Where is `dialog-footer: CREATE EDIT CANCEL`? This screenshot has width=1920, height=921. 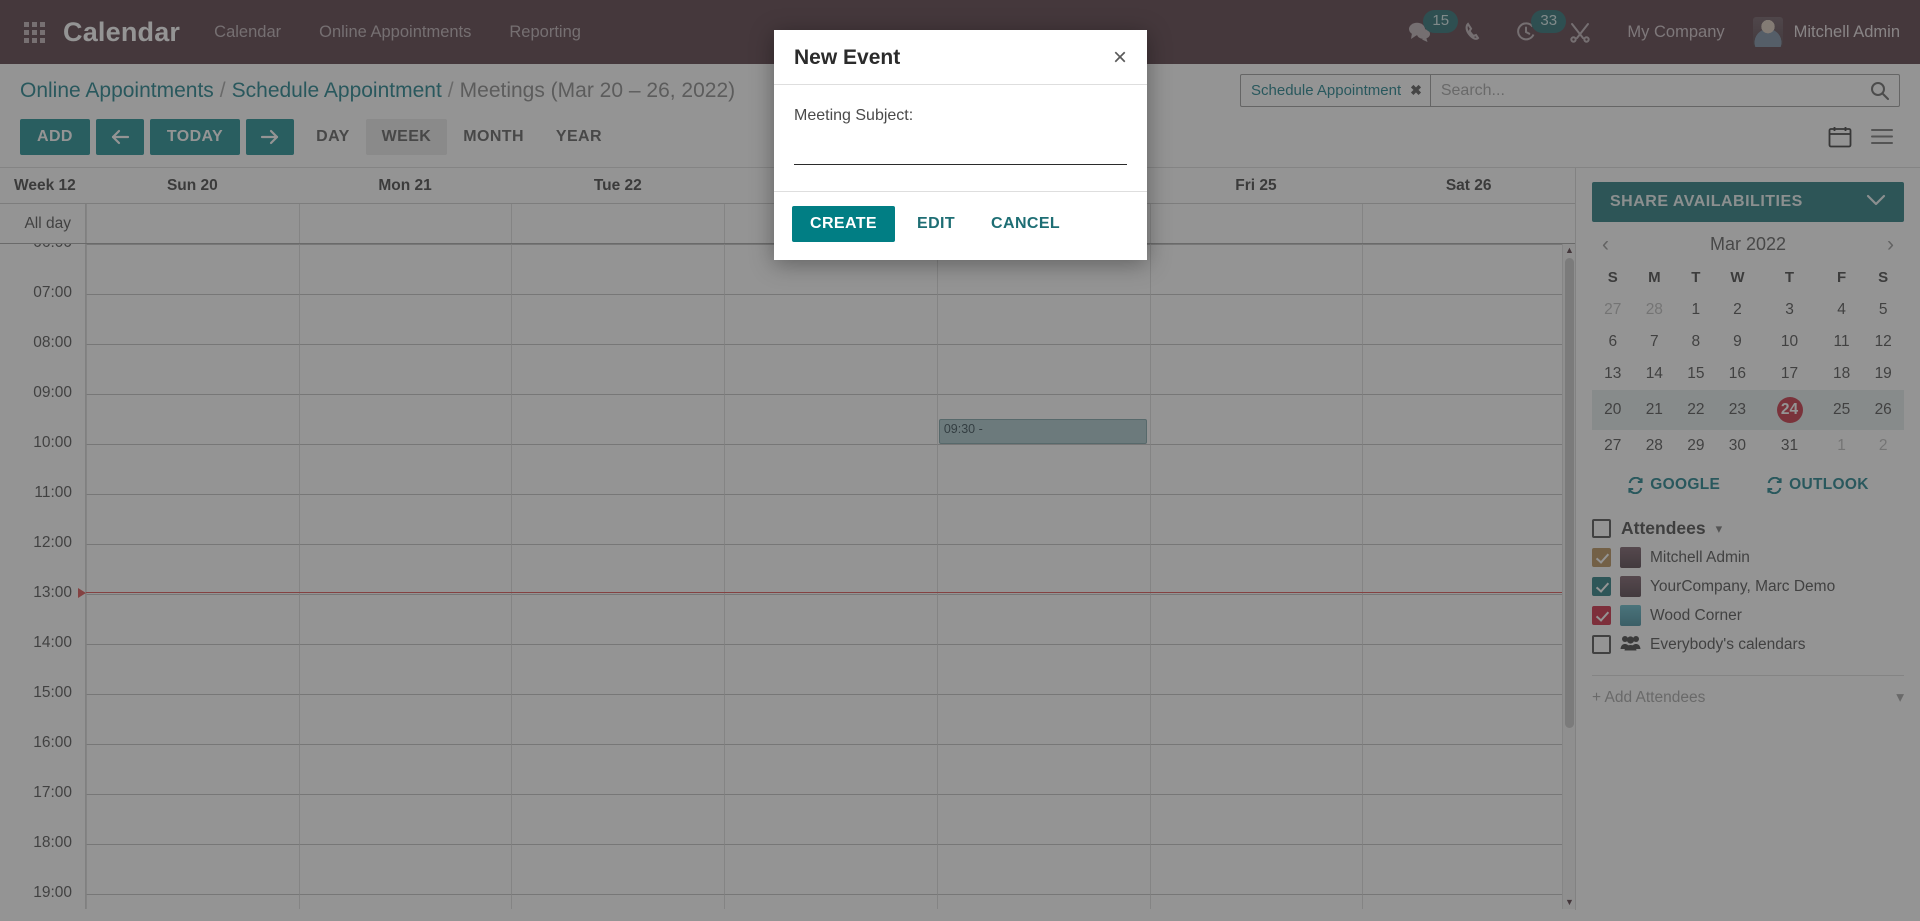
dialog-footer: CREATE EDIT CANCEL is located at coordinates (960, 225).